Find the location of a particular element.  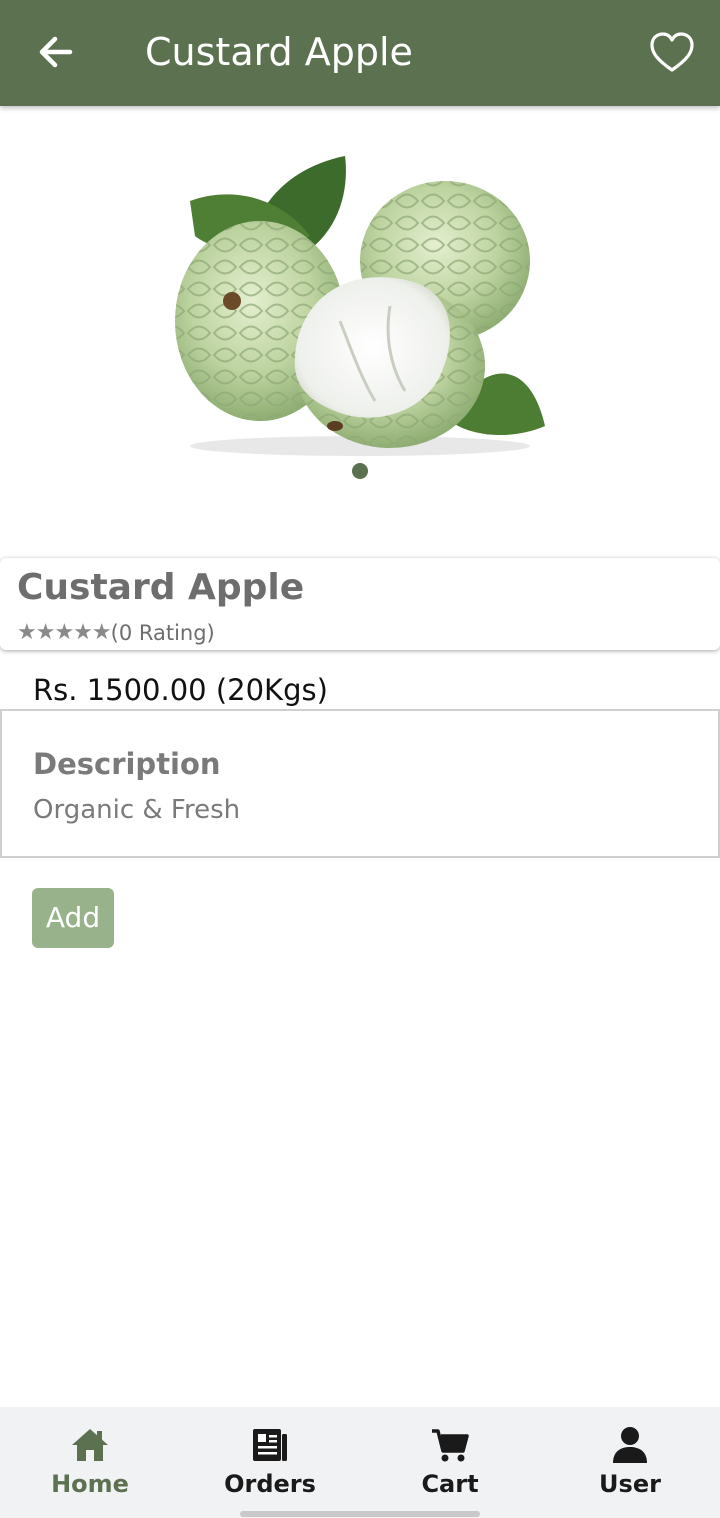

heart-outline-icon is located at coordinates (672, 52).